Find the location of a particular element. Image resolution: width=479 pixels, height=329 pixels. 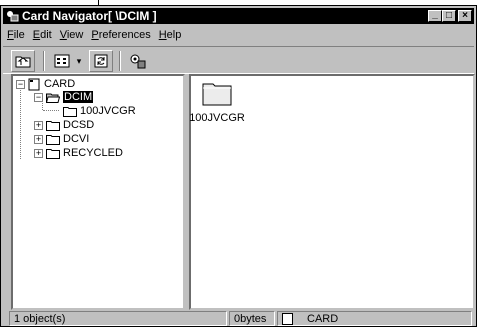

tree-item-100jvcgr: 100JVCGR is located at coordinates (99, 111).